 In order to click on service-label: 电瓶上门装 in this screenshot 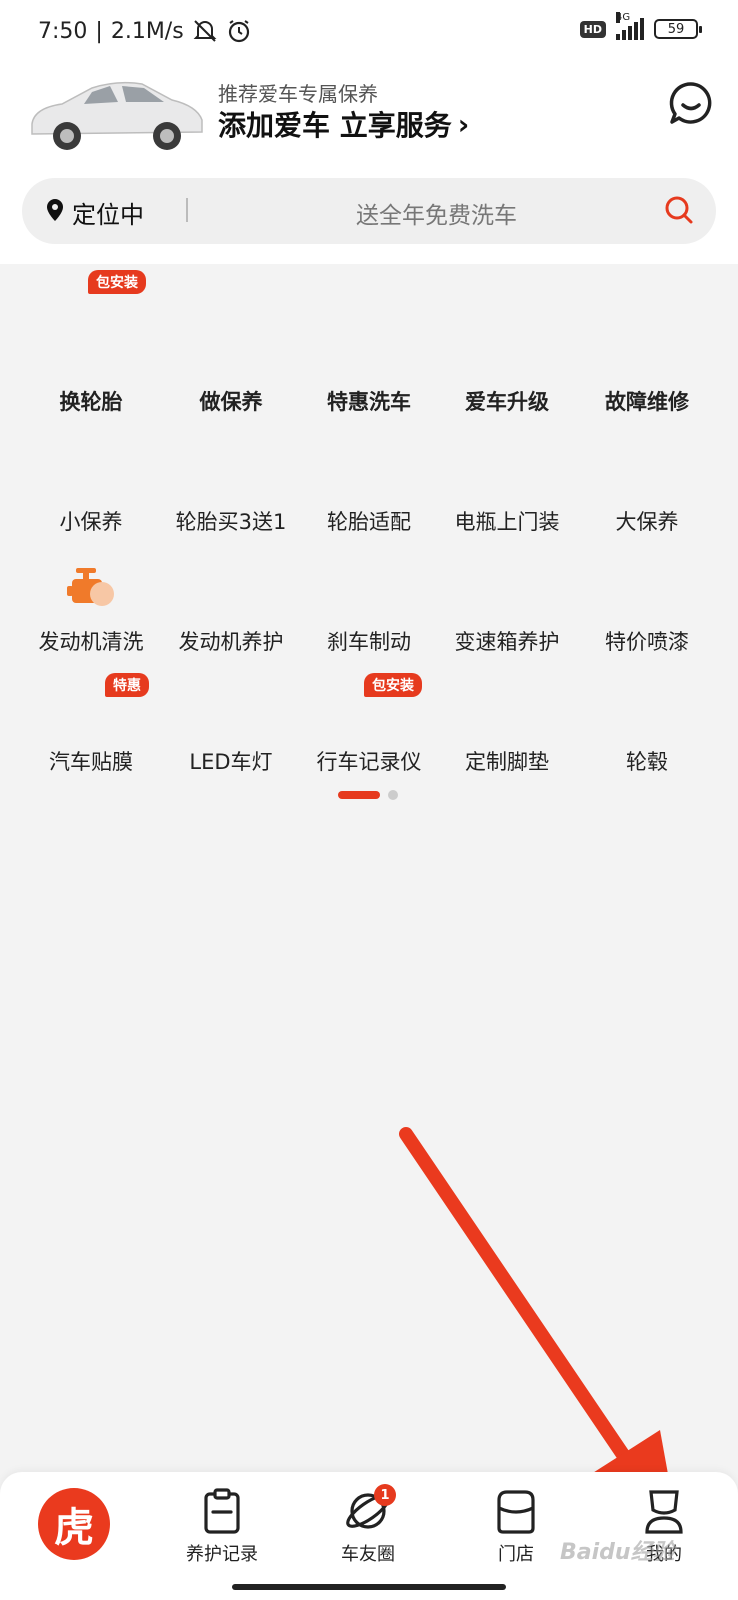, I will do `click(507, 522)`.